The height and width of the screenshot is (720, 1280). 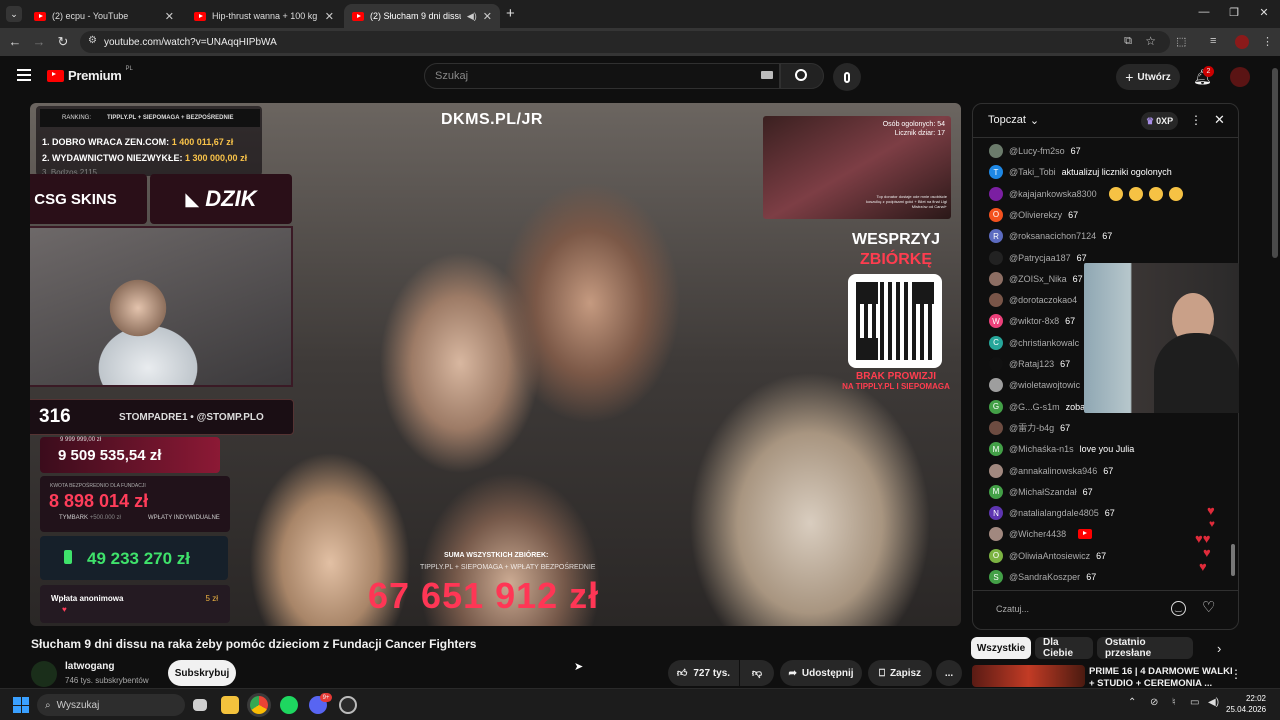 I want to click on reload-icon: ↻, so click(x=63, y=42).